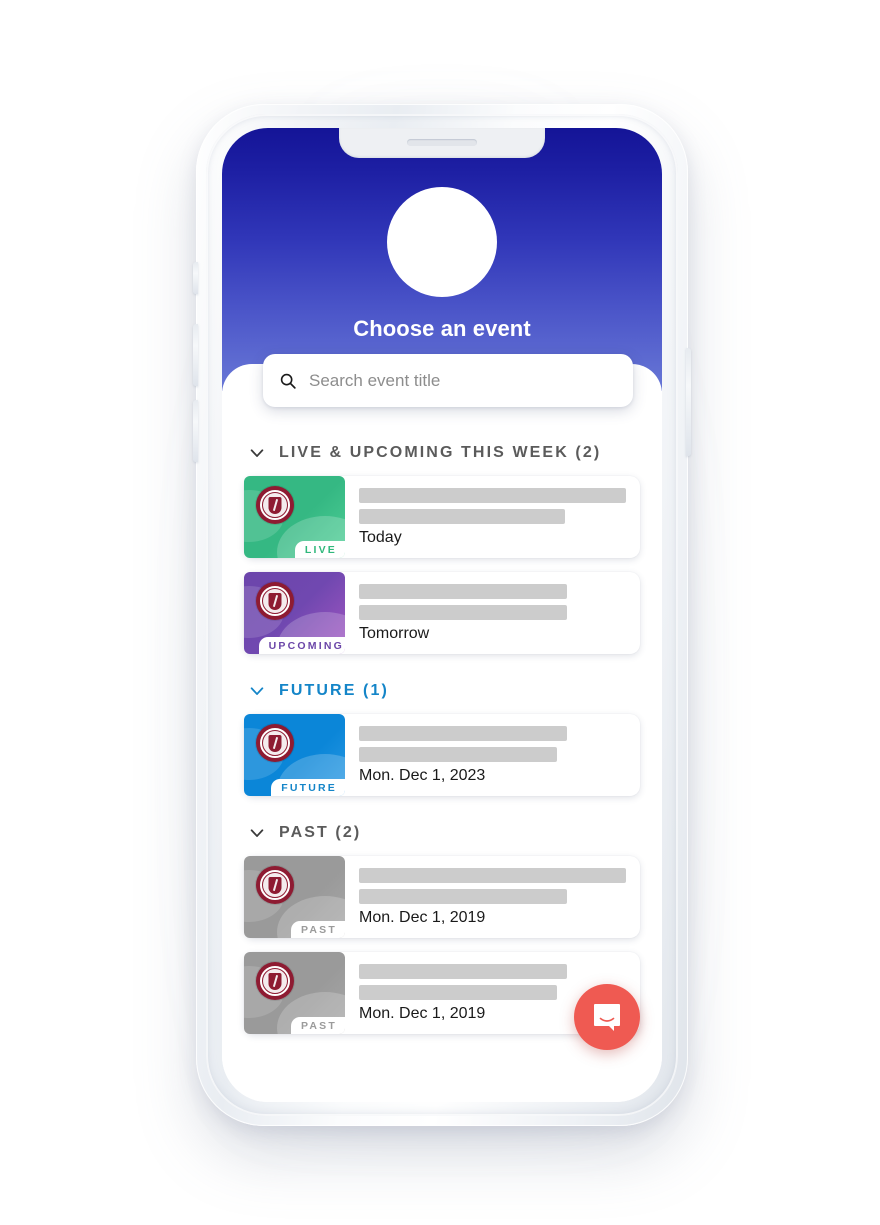 This screenshot has height=1225, width=880. I want to click on event-card: LIVE Today, so click(442, 517).